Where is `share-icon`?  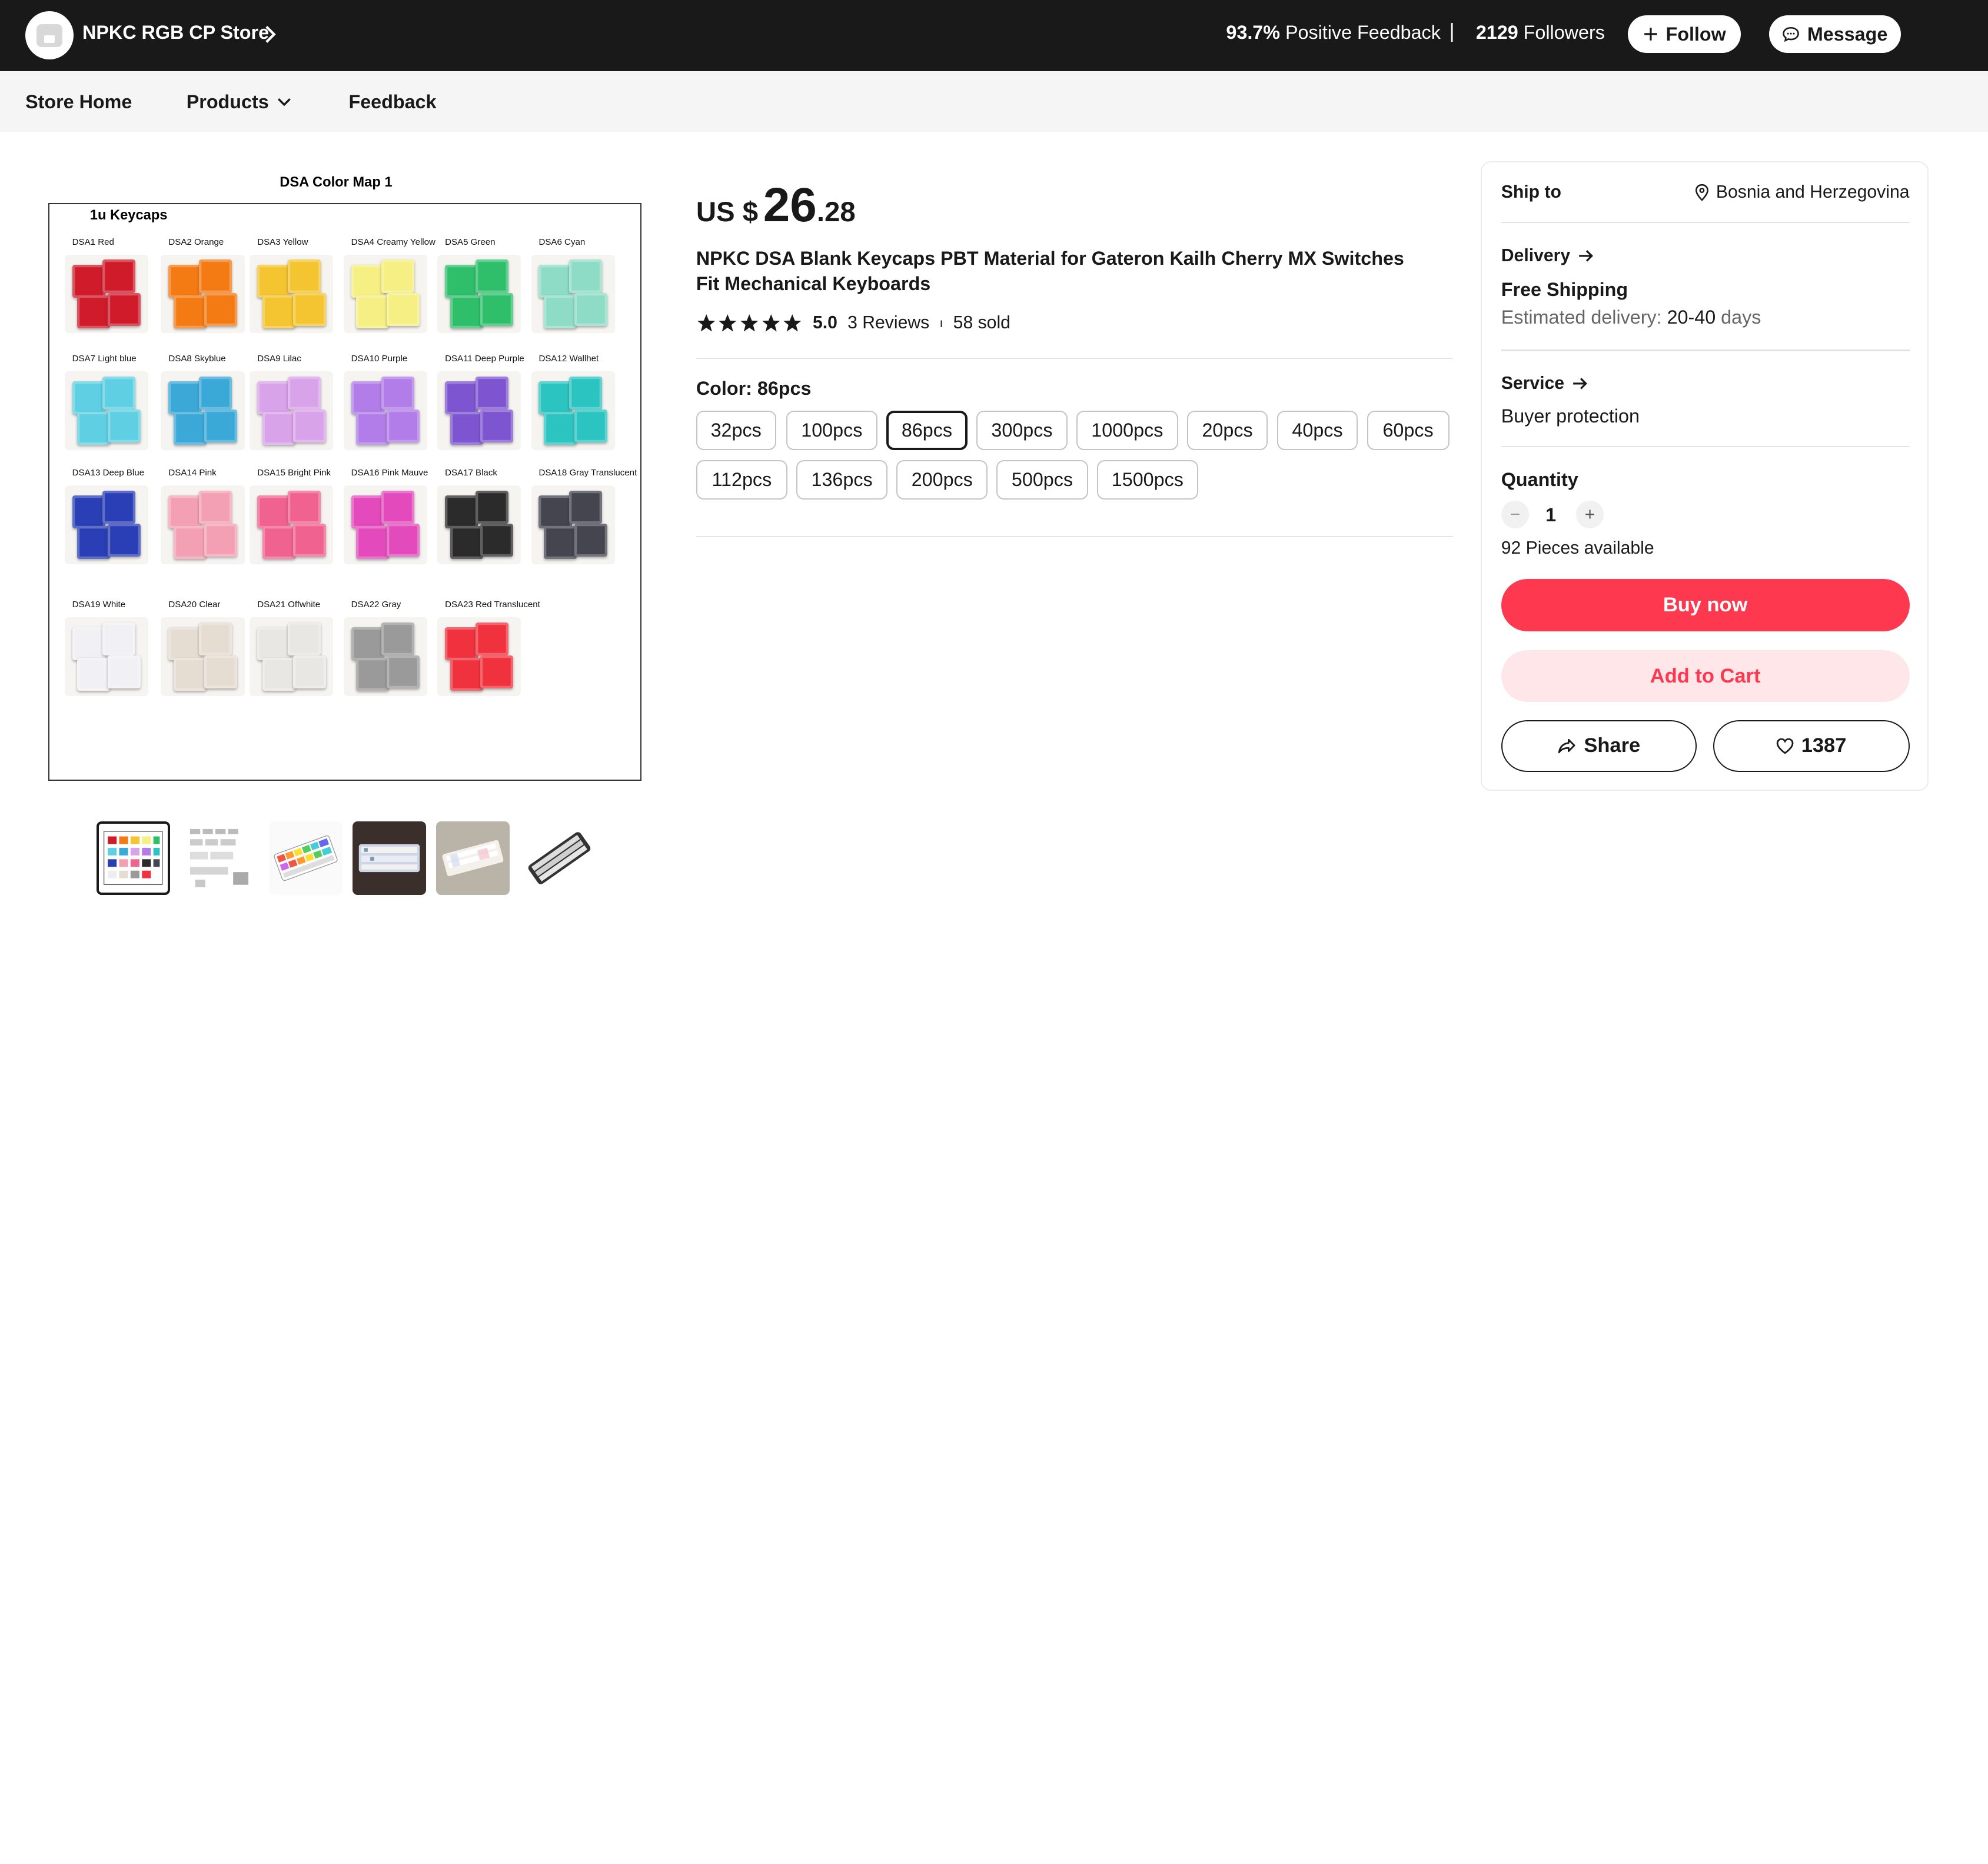 share-icon is located at coordinates (1566, 745).